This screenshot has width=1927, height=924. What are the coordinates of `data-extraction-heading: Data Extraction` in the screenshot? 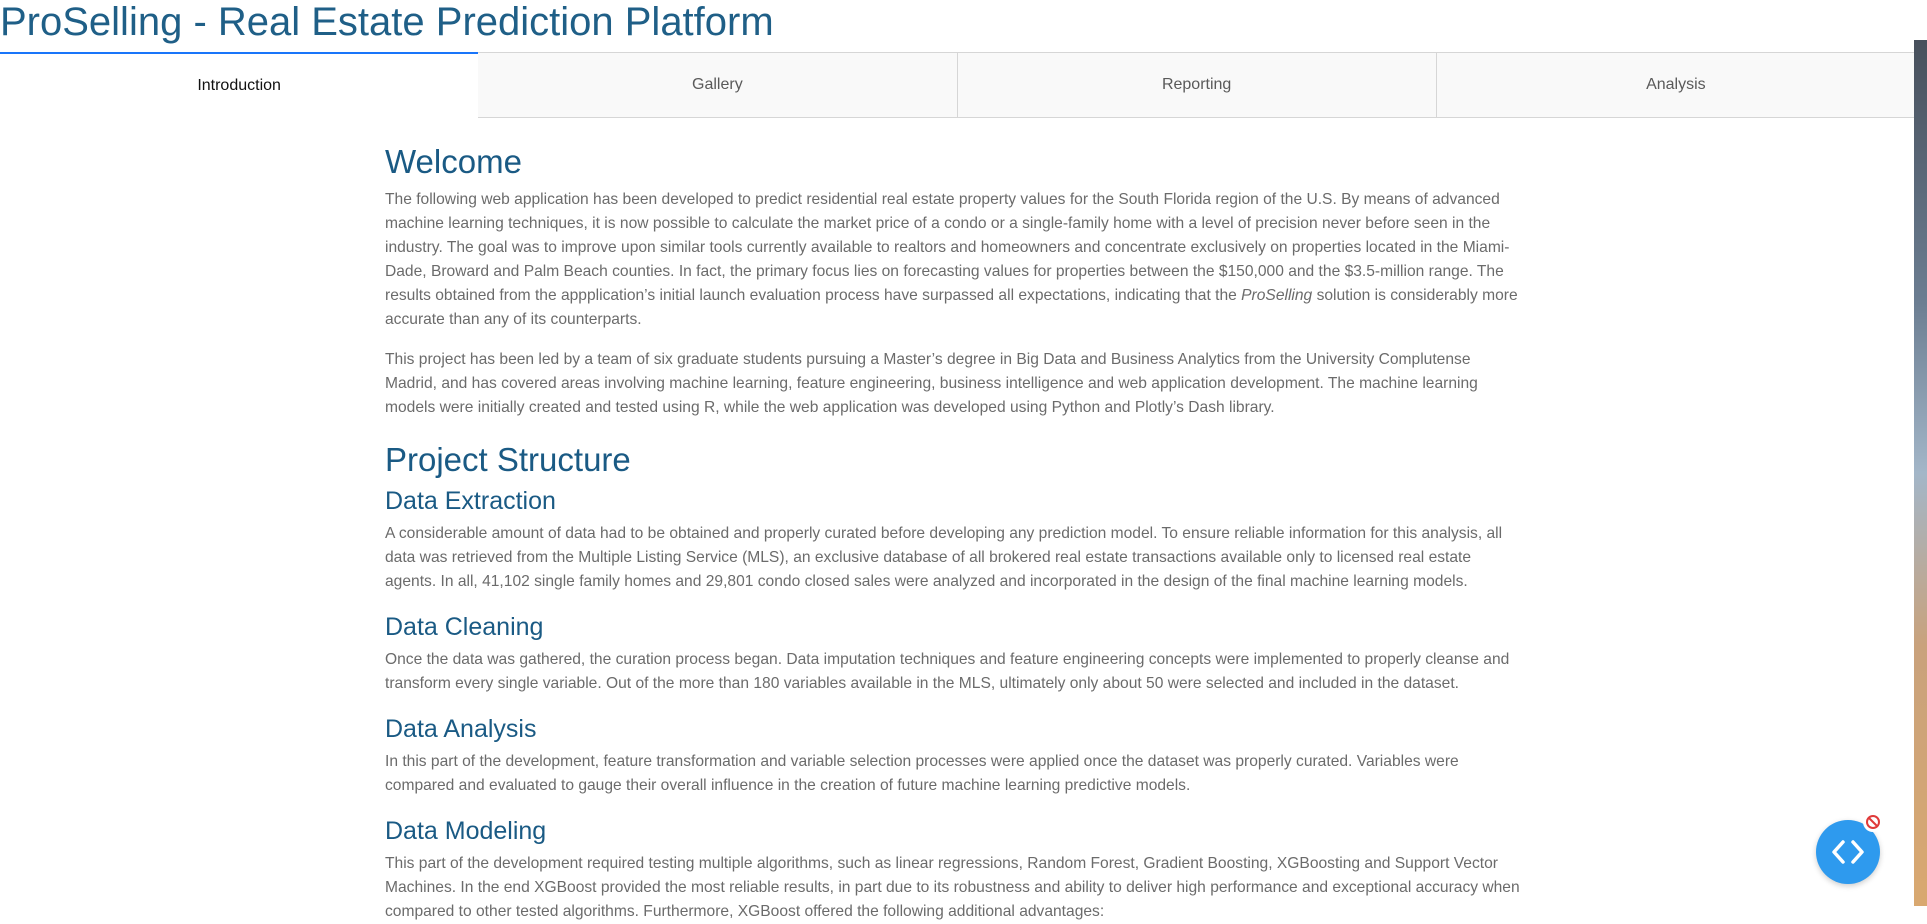 It's located at (470, 501).